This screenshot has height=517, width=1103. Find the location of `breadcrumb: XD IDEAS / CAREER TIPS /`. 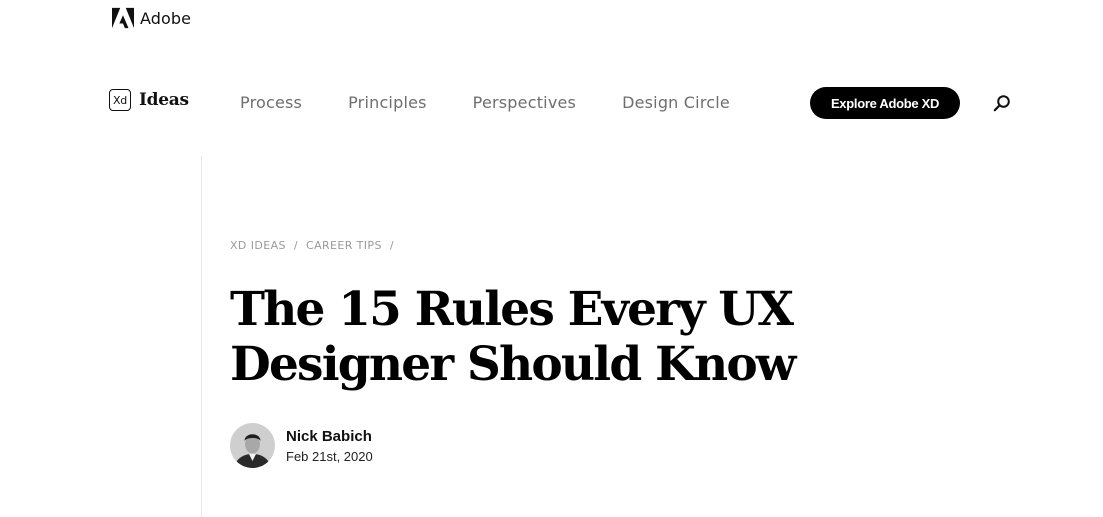

breadcrumb: XD IDEAS / CAREER TIPS / is located at coordinates (316, 245).